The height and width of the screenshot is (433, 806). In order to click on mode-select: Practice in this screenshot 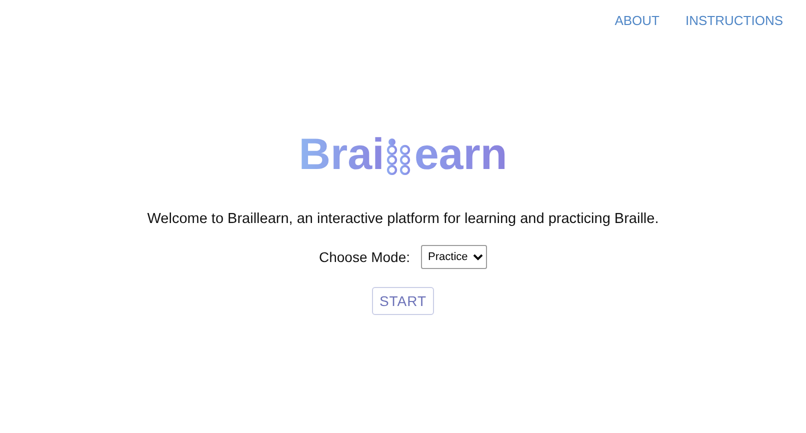, I will do `click(454, 257)`.